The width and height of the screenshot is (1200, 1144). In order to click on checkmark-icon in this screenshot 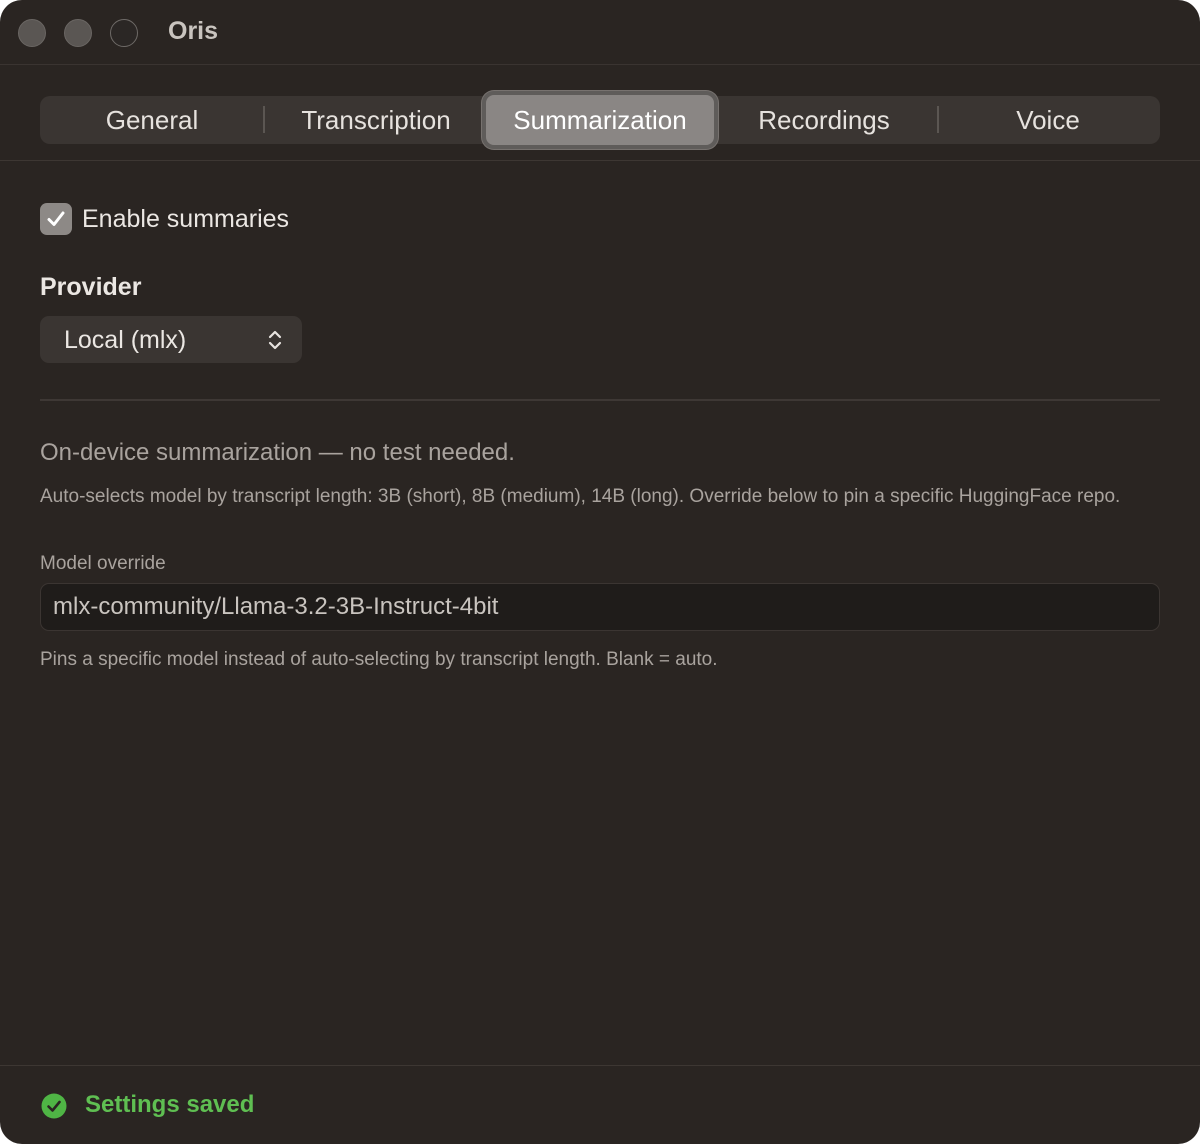, I will do `click(56, 218)`.